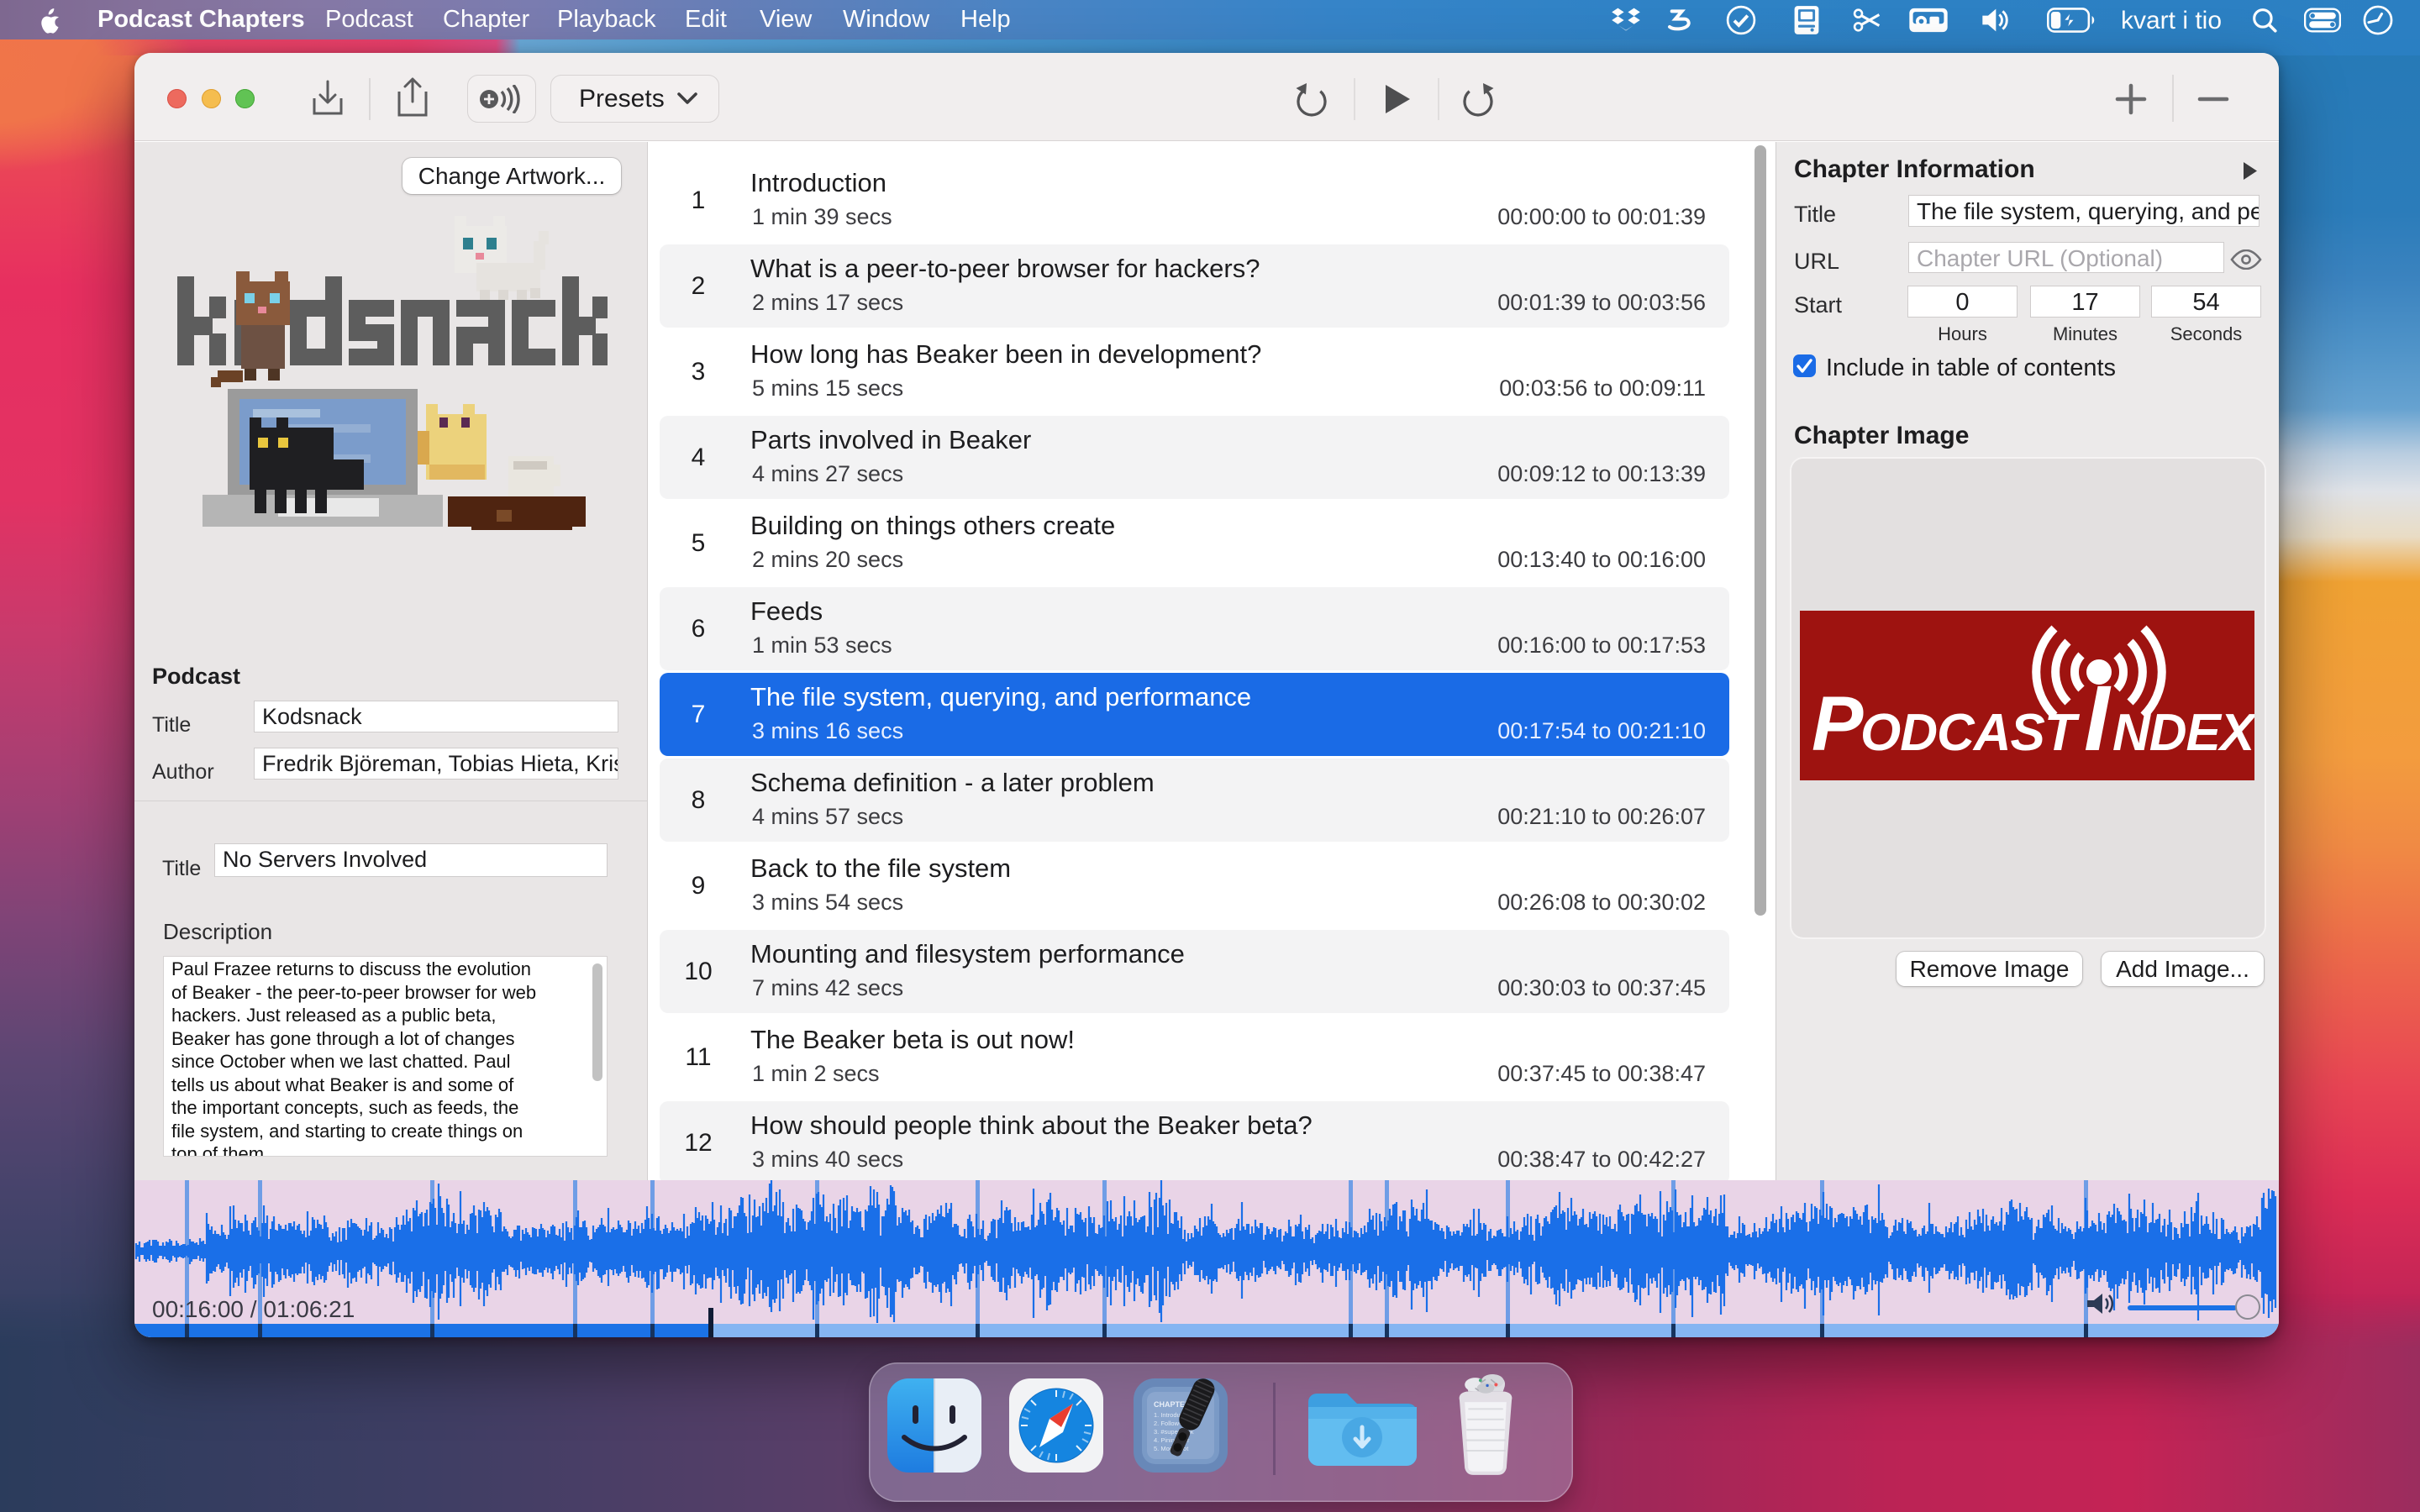 The width and height of the screenshot is (2420, 1512). I want to click on svg-text: I, so click(2098, 718).